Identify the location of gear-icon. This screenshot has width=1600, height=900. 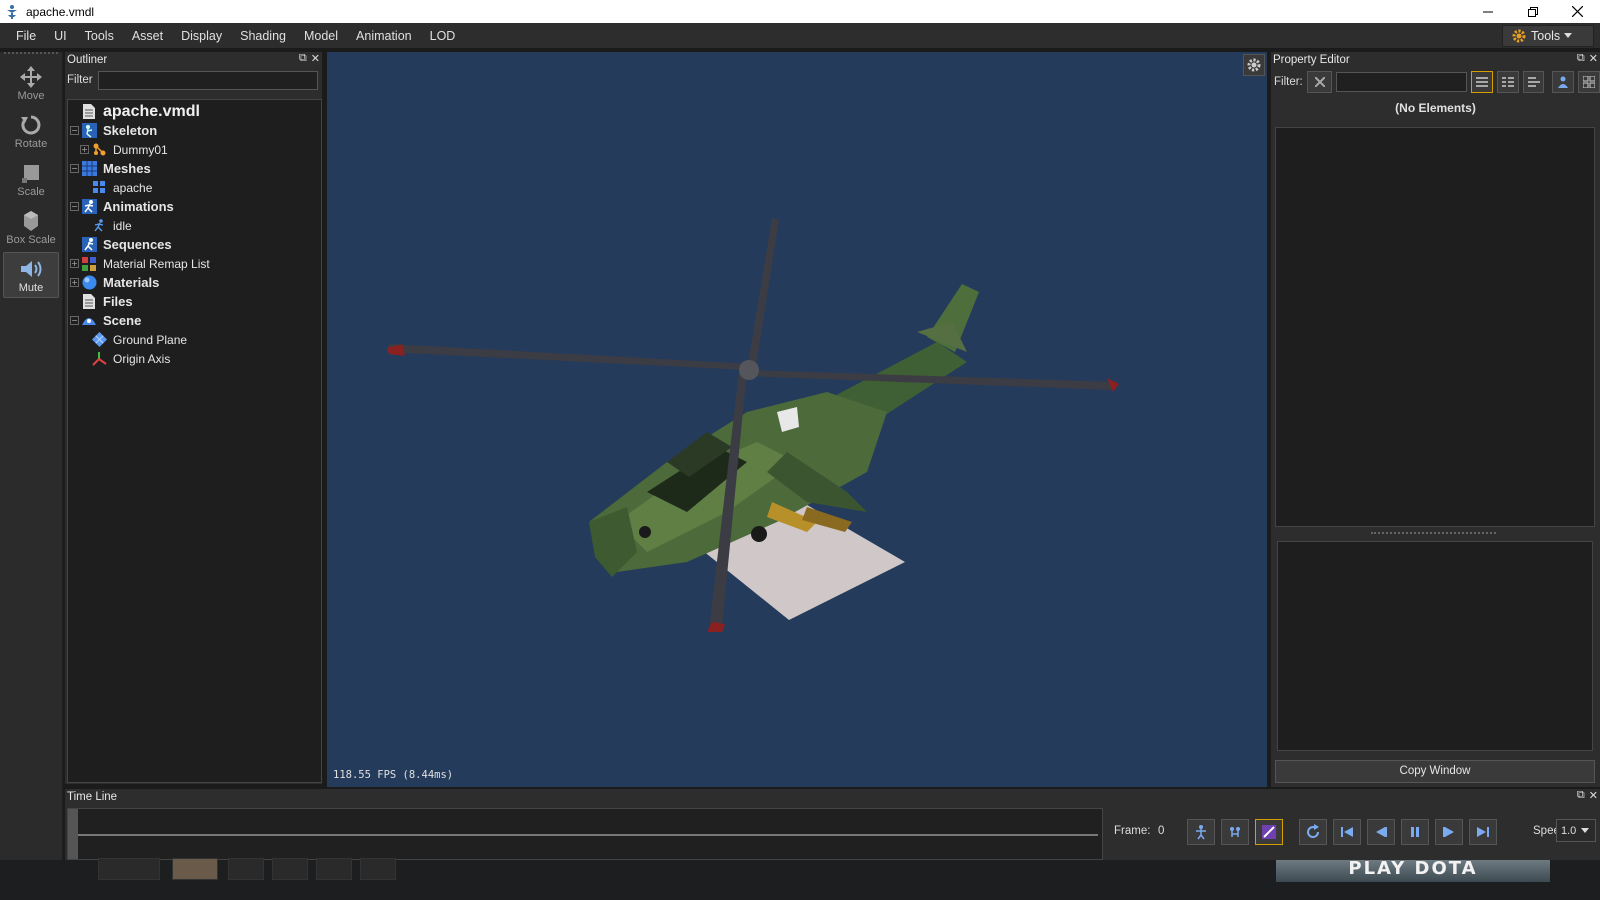
(1254, 65).